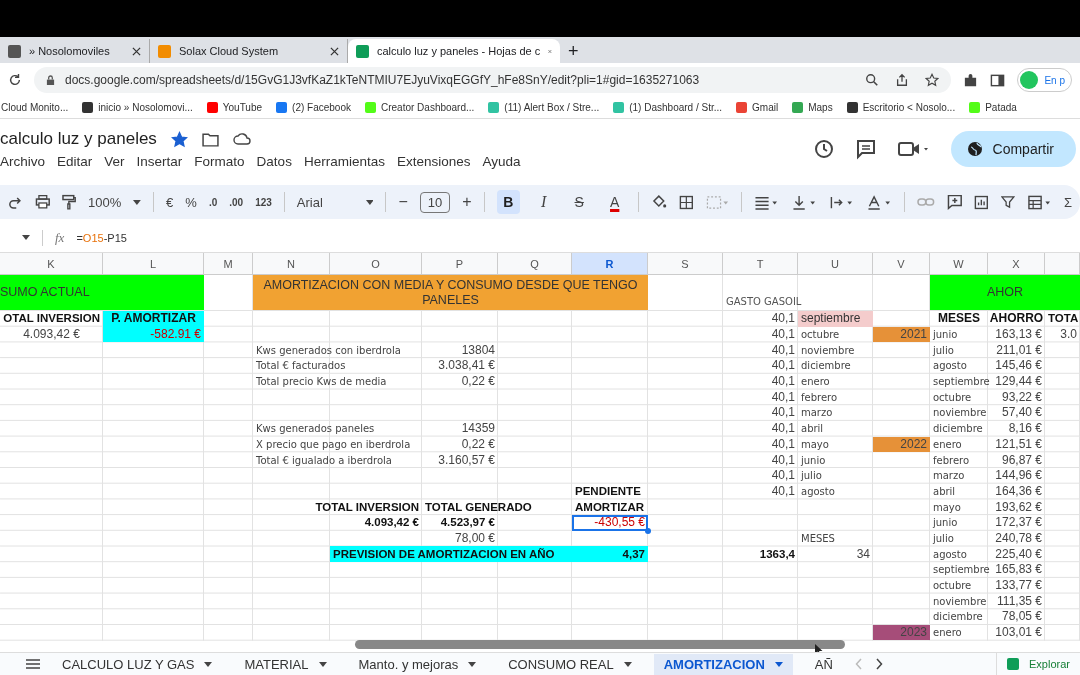  I want to click on bookmark-link: YouTube, so click(234, 107).